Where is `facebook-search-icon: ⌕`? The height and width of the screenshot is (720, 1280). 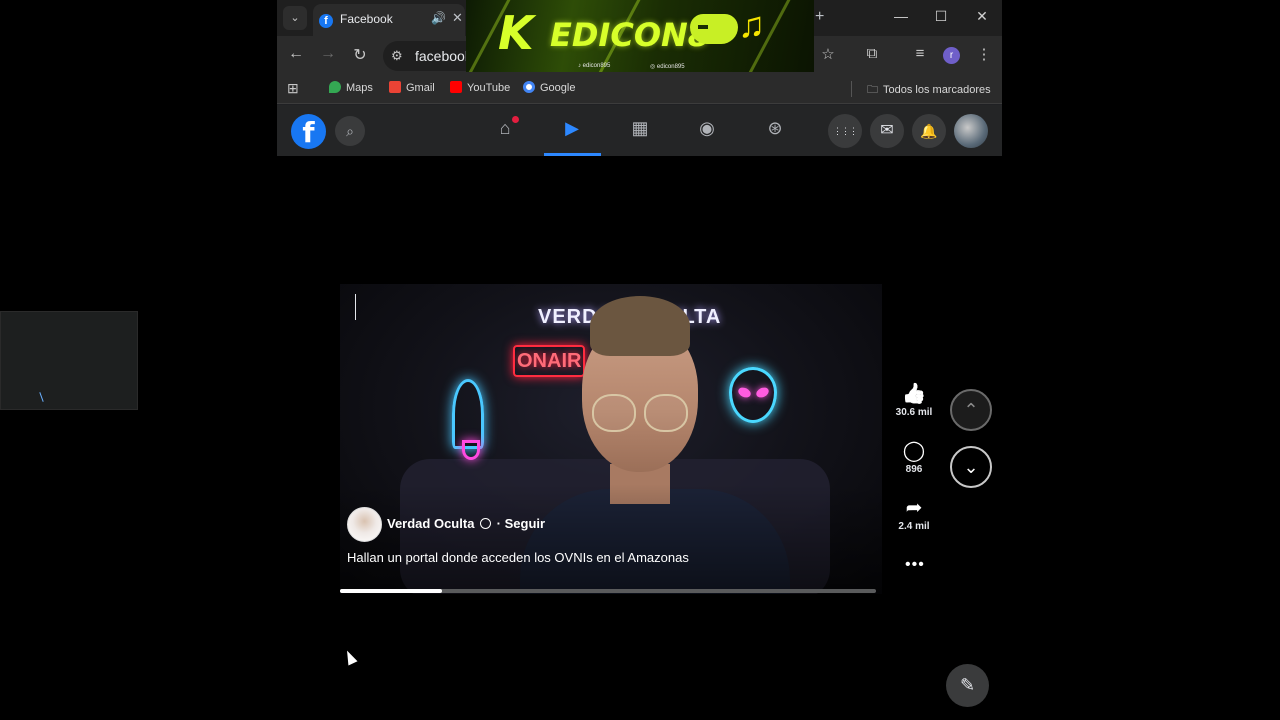 facebook-search-icon: ⌕ is located at coordinates (350, 131).